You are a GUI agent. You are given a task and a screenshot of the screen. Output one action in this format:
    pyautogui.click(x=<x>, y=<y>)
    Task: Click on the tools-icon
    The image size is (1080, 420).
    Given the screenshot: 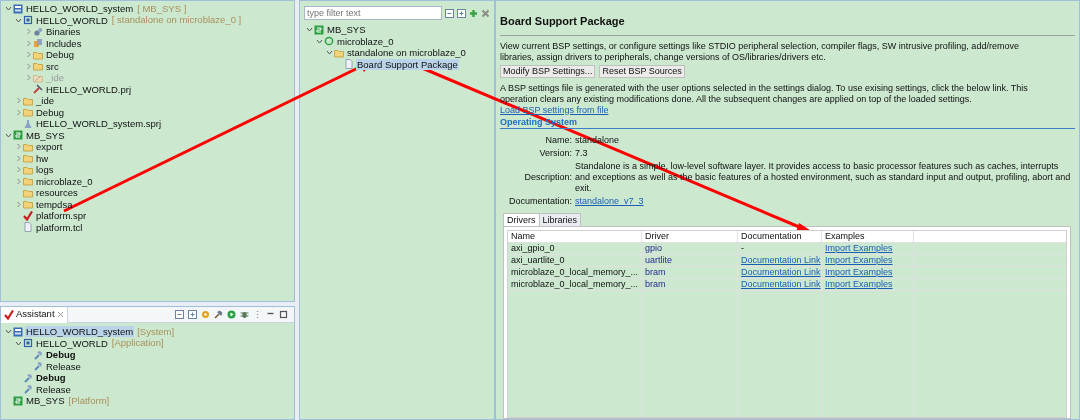 What is the action you would take?
    pyautogui.click(x=38, y=89)
    